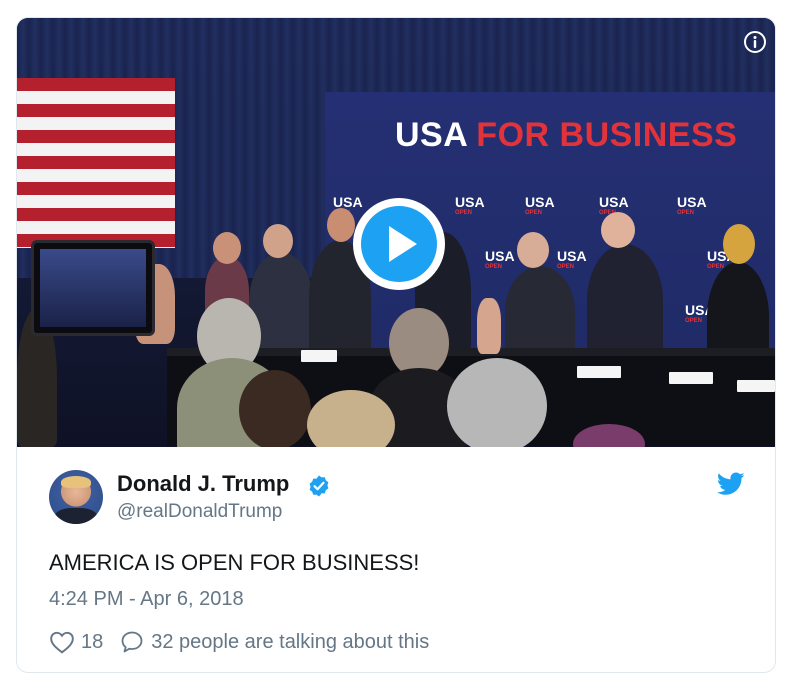 This screenshot has width=799, height=694. Describe the element at coordinates (132, 642) in the screenshot. I see `speech-bubble-icon` at that location.